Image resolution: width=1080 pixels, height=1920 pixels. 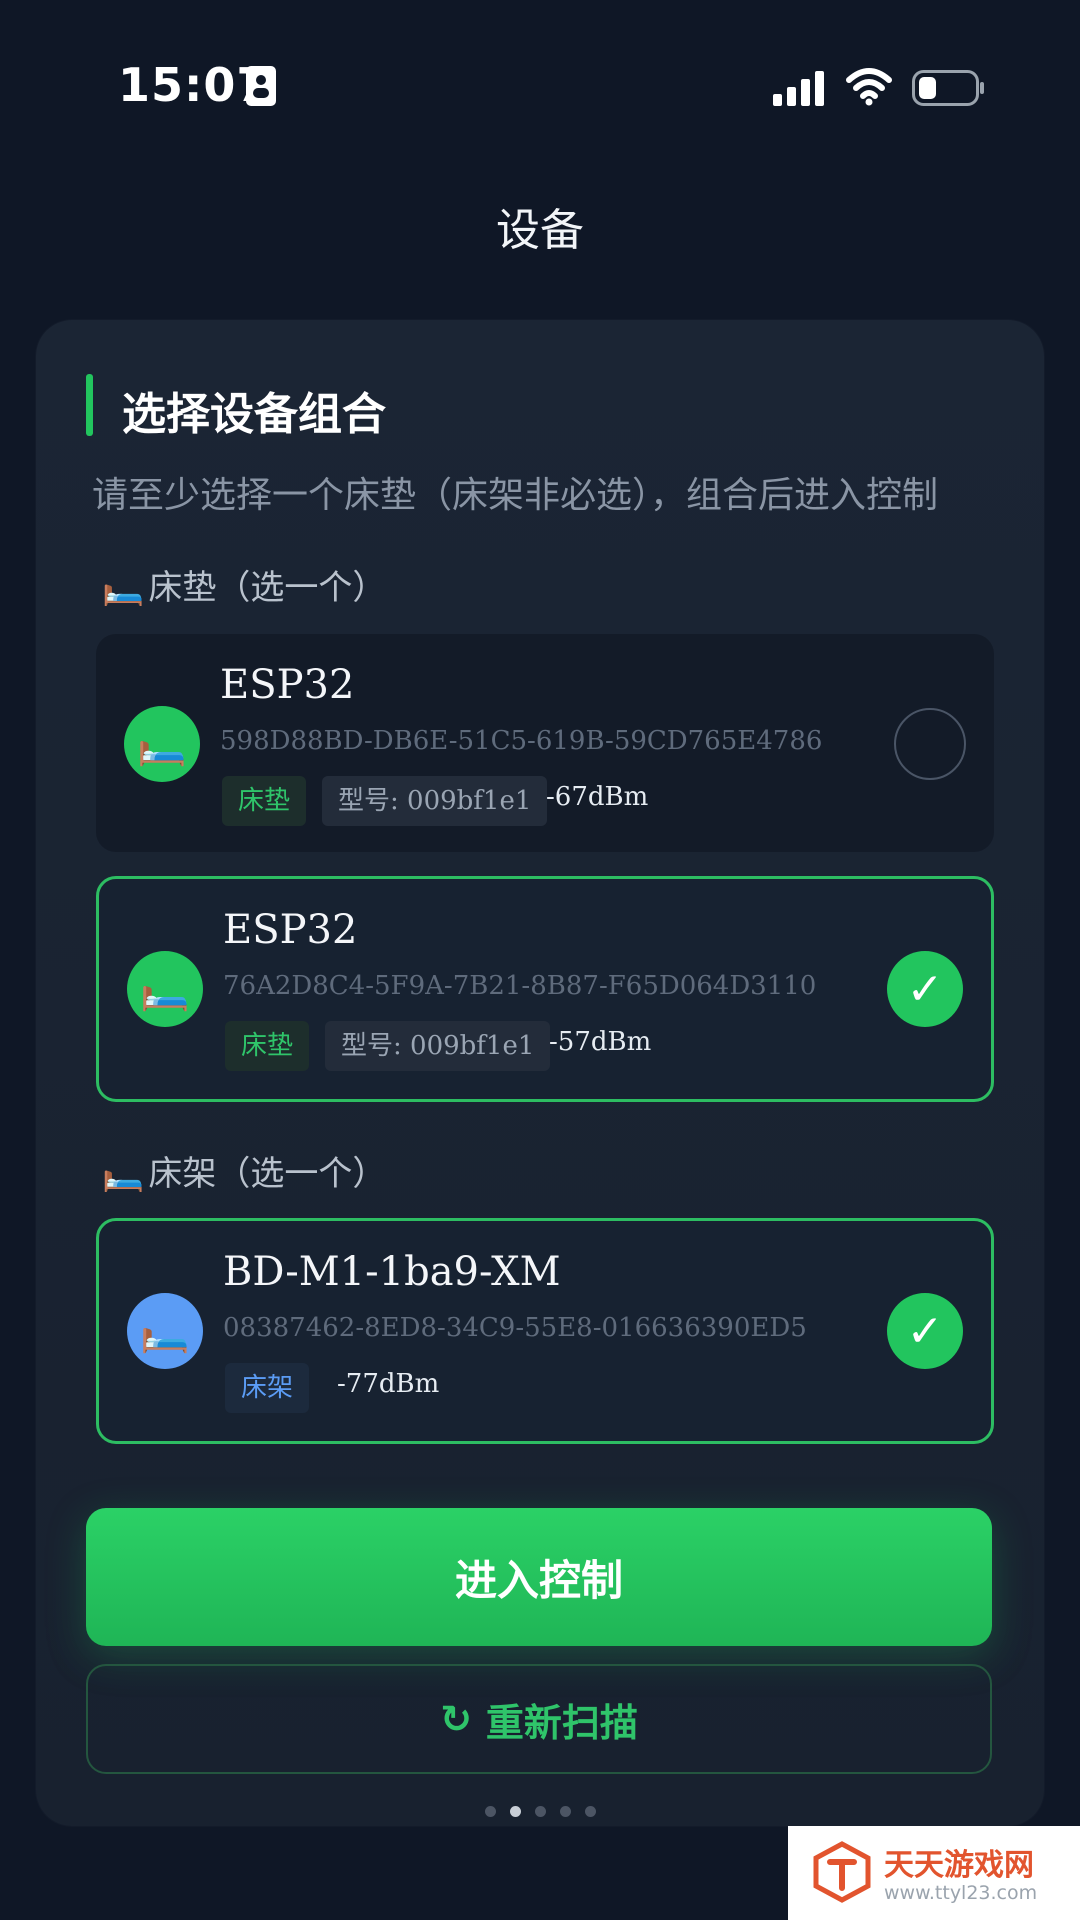 What do you see at coordinates (261, 86) in the screenshot?
I see `contact-card-icon` at bounding box center [261, 86].